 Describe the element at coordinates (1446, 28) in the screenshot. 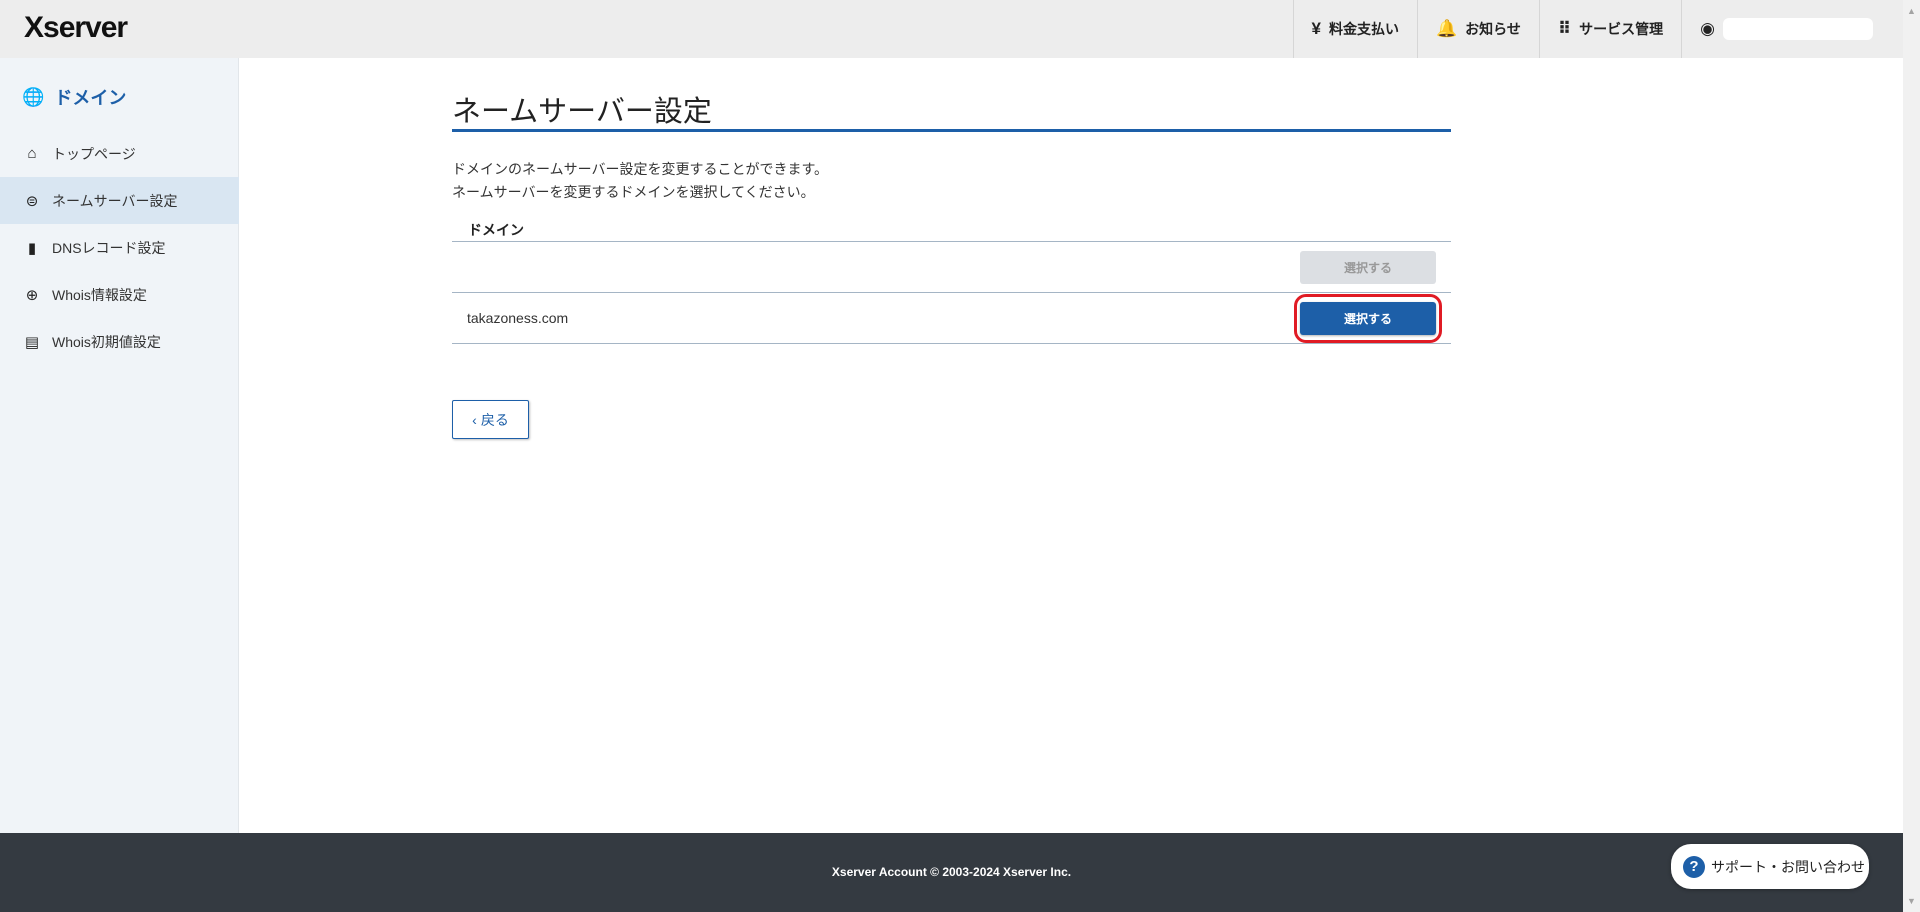

I see `bell-icon: 🔔` at that location.